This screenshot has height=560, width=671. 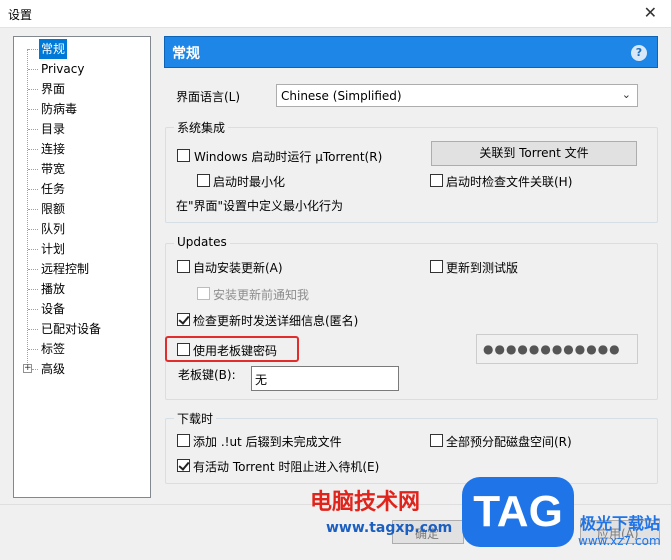 What do you see at coordinates (276, 321) in the screenshot?
I see `send-info-label: 检查更新时发送详细信息(匿名)` at bounding box center [276, 321].